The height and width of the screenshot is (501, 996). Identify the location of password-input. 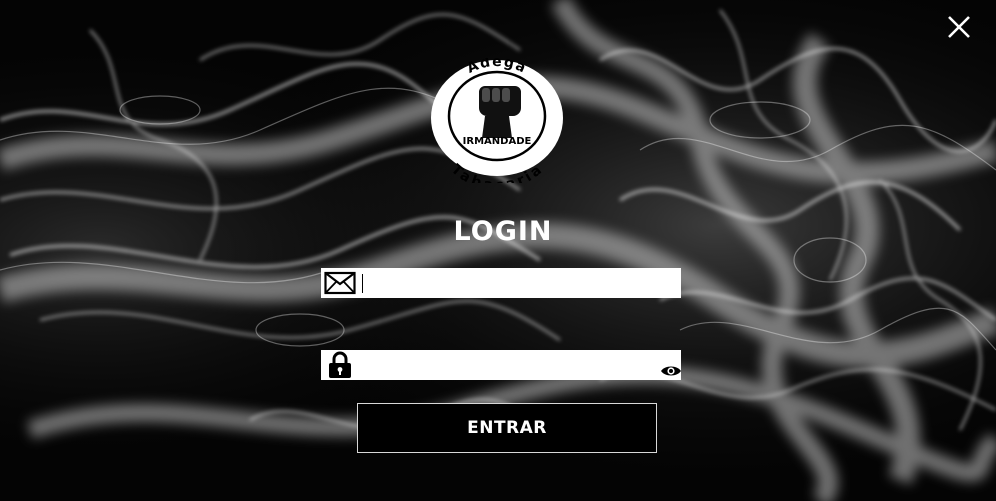
(515, 365).